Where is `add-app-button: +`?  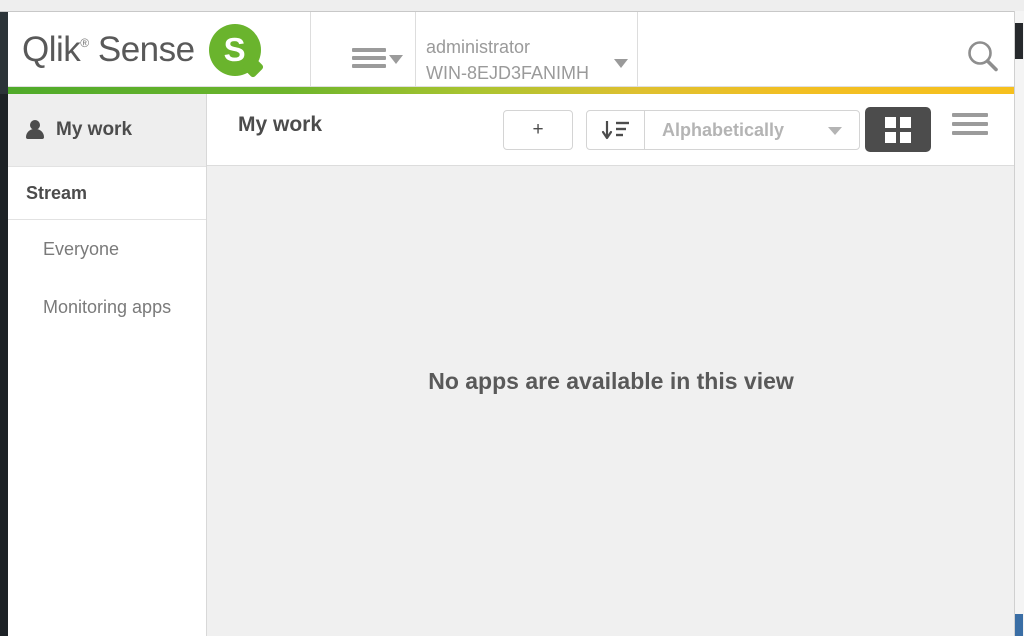
add-app-button: + is located at coordinates (538, 130).